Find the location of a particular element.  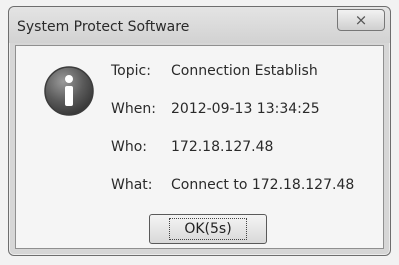

what-row: What: Connect to 172.18.127.48 is located at coordinates (232, 185).